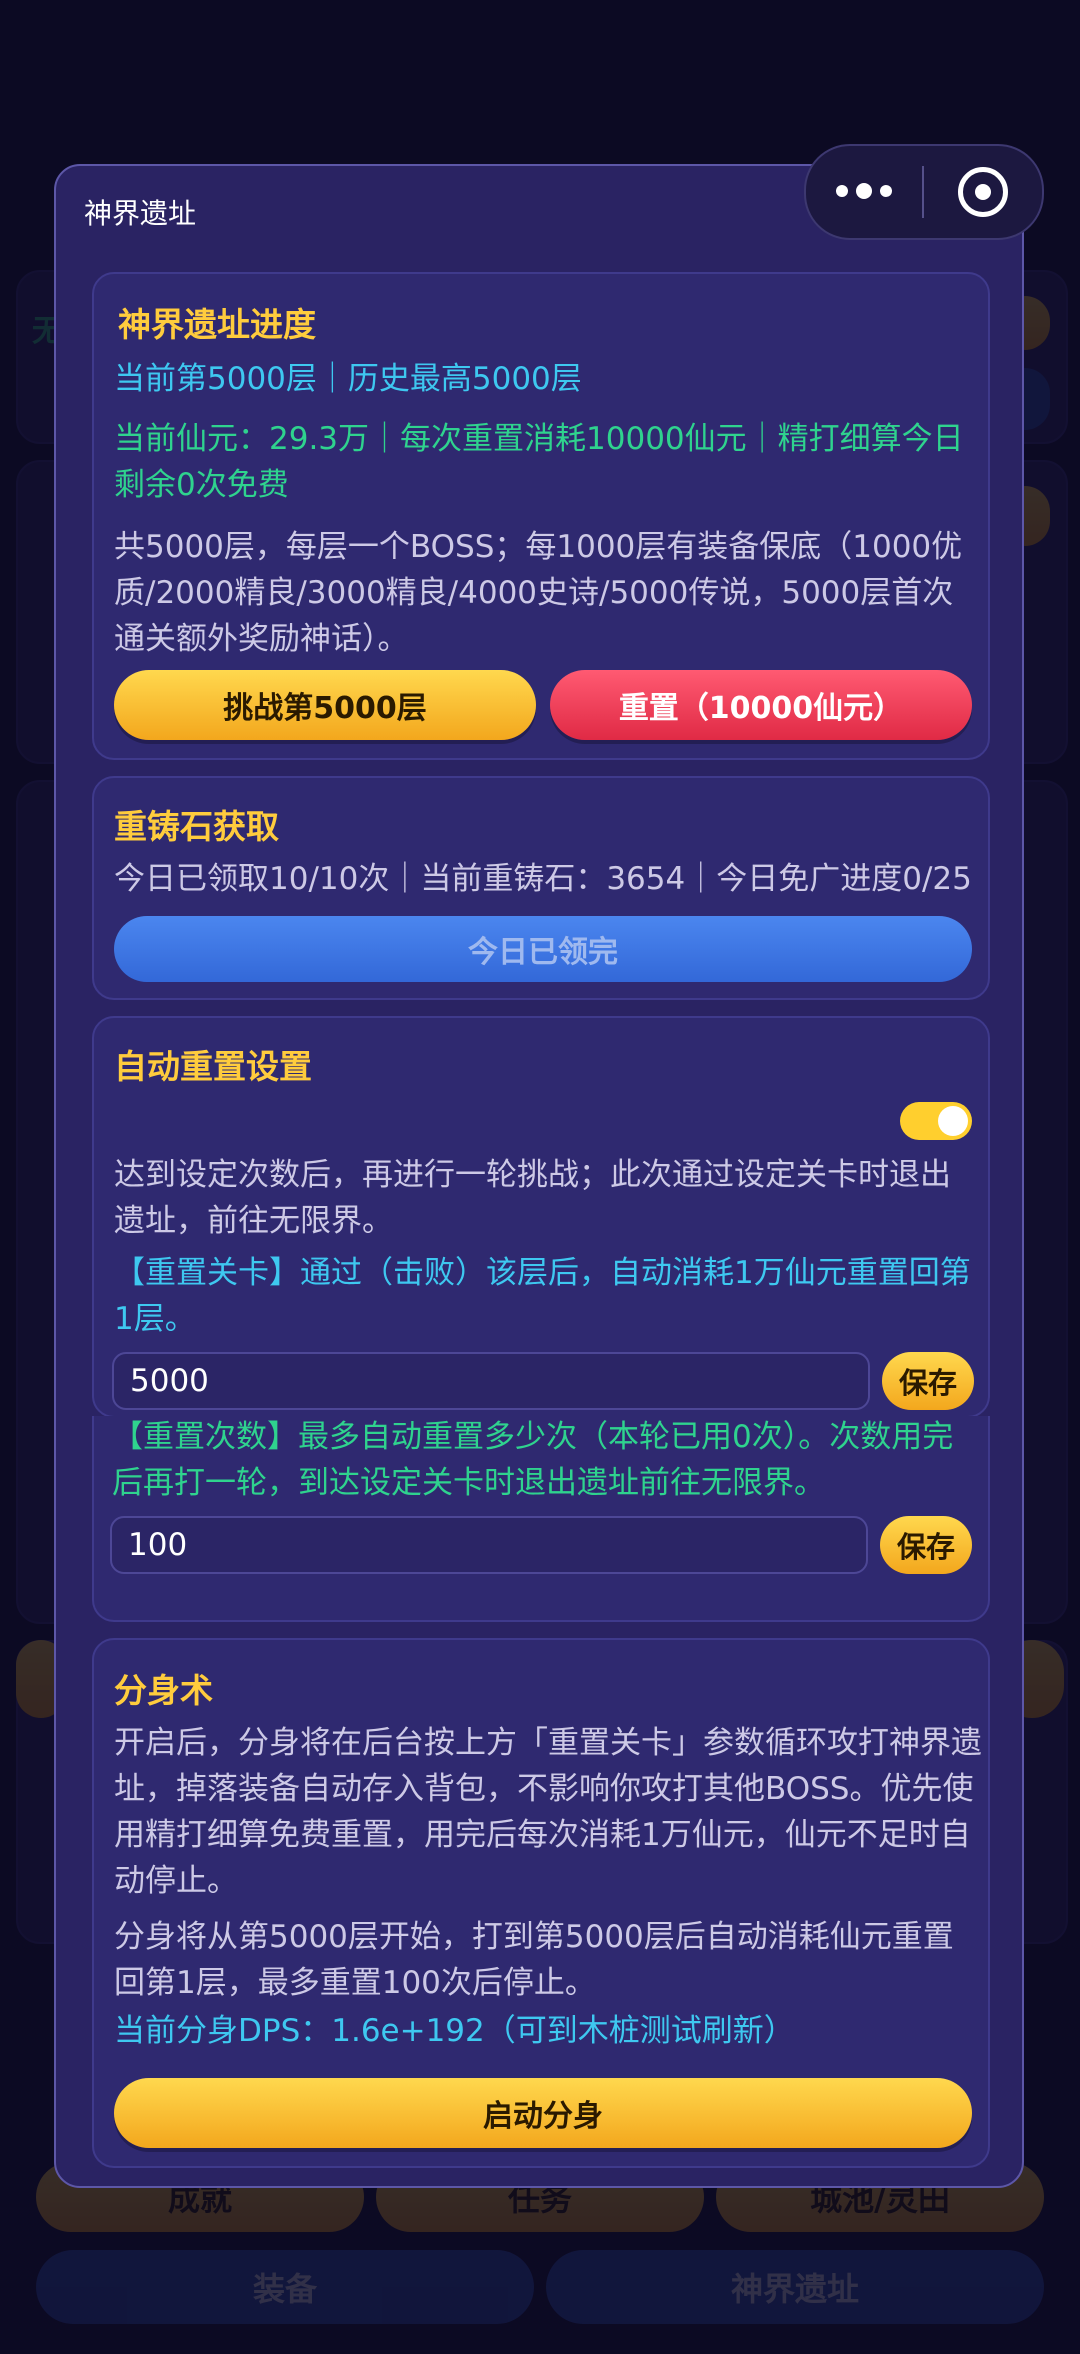 This screenshot has width=1080, height=2354. I want to click on start-clone-button: 启动分身, so click(543, 2113).